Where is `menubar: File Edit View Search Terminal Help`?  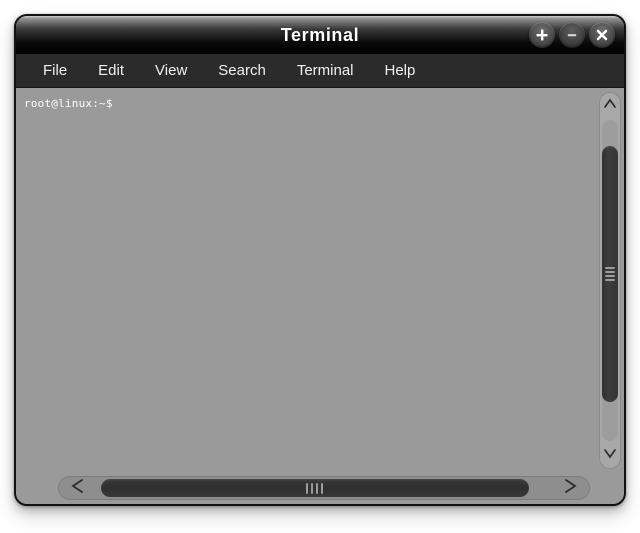
menubar: File Edit View Search Terminal Help is located at coordinates (320, 71).